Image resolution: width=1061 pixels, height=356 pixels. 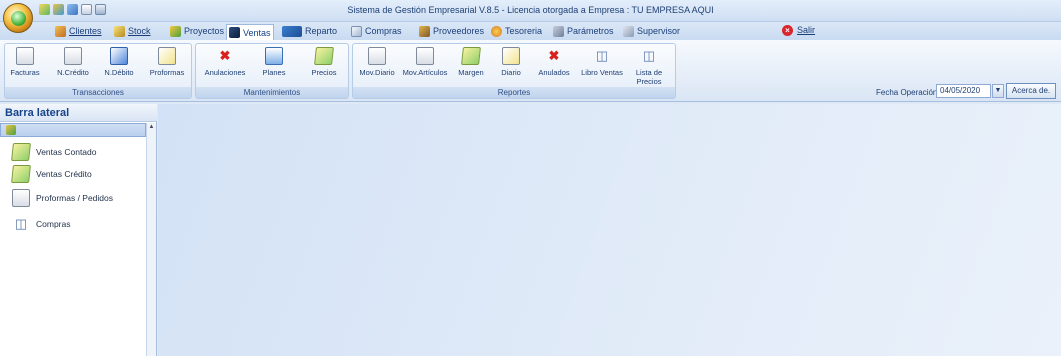 I want to click on diario-button: Diario, so click(x=511, y=62).